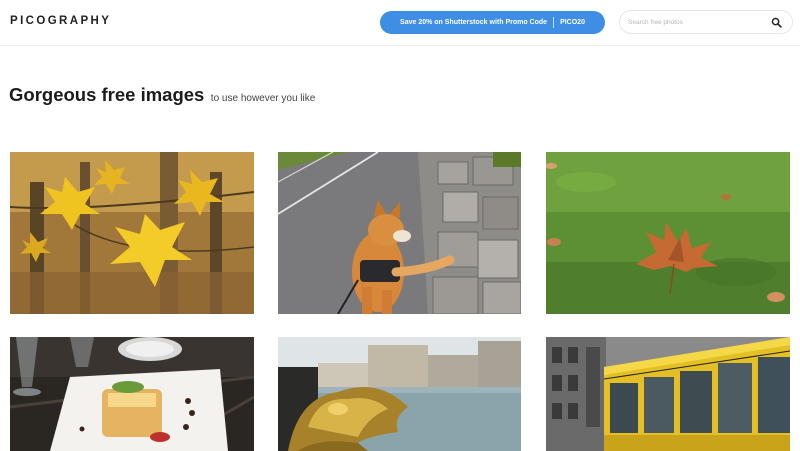 This screenshot has height=451, width=800. Describe the element at coordinates (474, 22) in the screenshot. I see `promo-text: Save 20% on Shutterstock with Promo Code` at that location.